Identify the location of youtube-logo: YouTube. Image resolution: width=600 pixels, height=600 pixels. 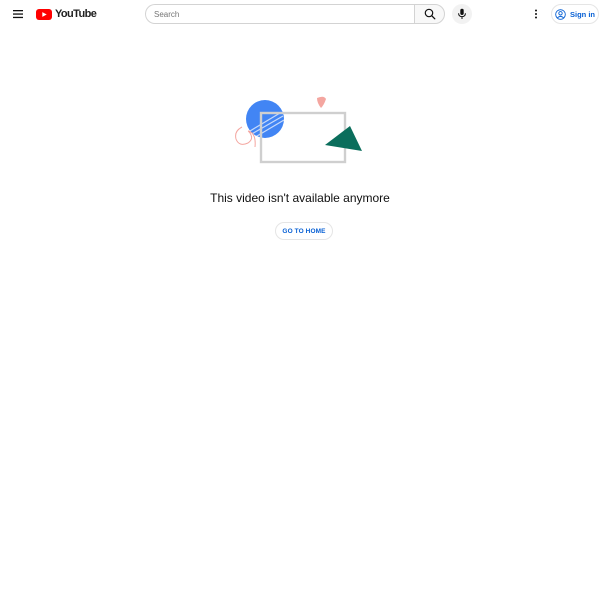
(66, 14).